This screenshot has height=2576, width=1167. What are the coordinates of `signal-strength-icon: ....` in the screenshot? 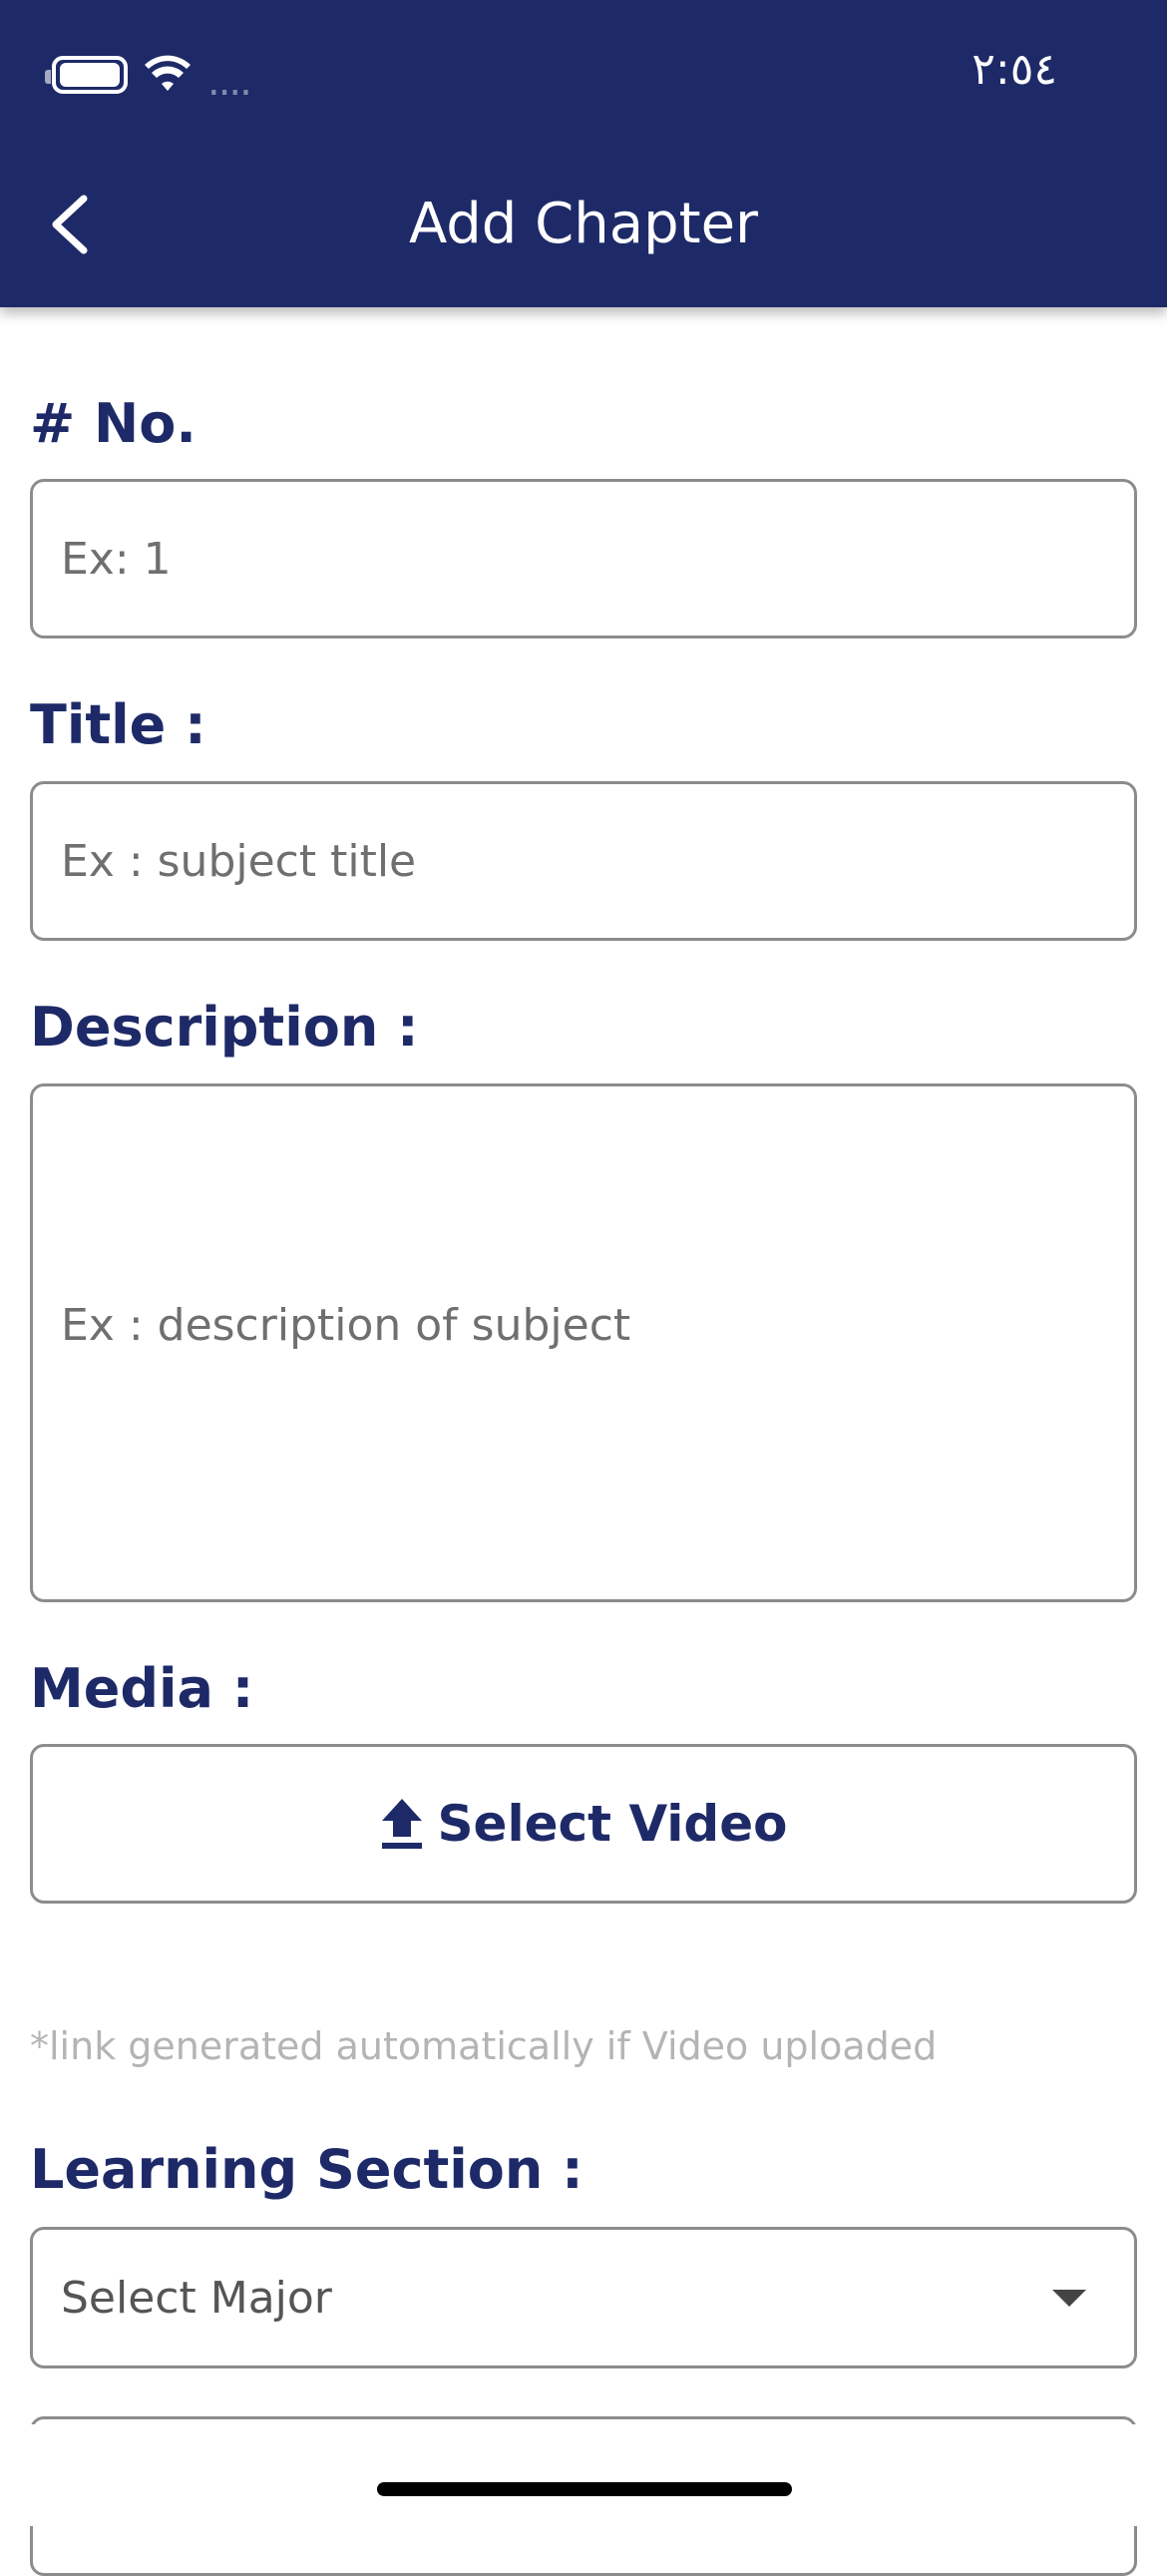 It's located at (229, 82).